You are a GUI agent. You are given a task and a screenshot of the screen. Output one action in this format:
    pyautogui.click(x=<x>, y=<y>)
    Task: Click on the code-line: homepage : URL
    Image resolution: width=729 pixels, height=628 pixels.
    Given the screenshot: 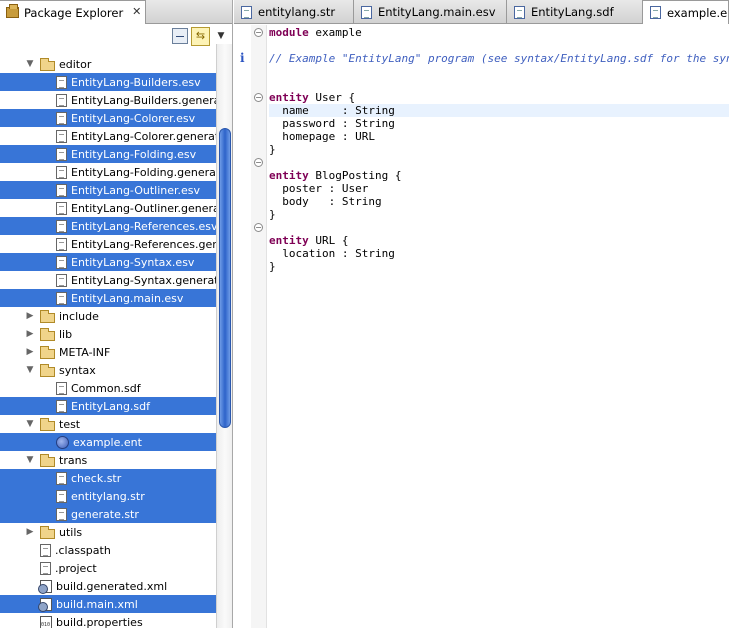 What is the action you would take?
    pyautogui.click(x=499, y=136)
    